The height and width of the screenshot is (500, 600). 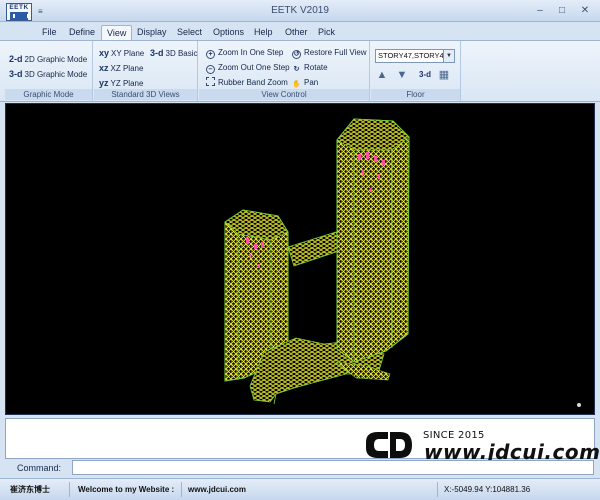 I want to click on pan-button: ✋ Pan, so click(x=305, y=83).